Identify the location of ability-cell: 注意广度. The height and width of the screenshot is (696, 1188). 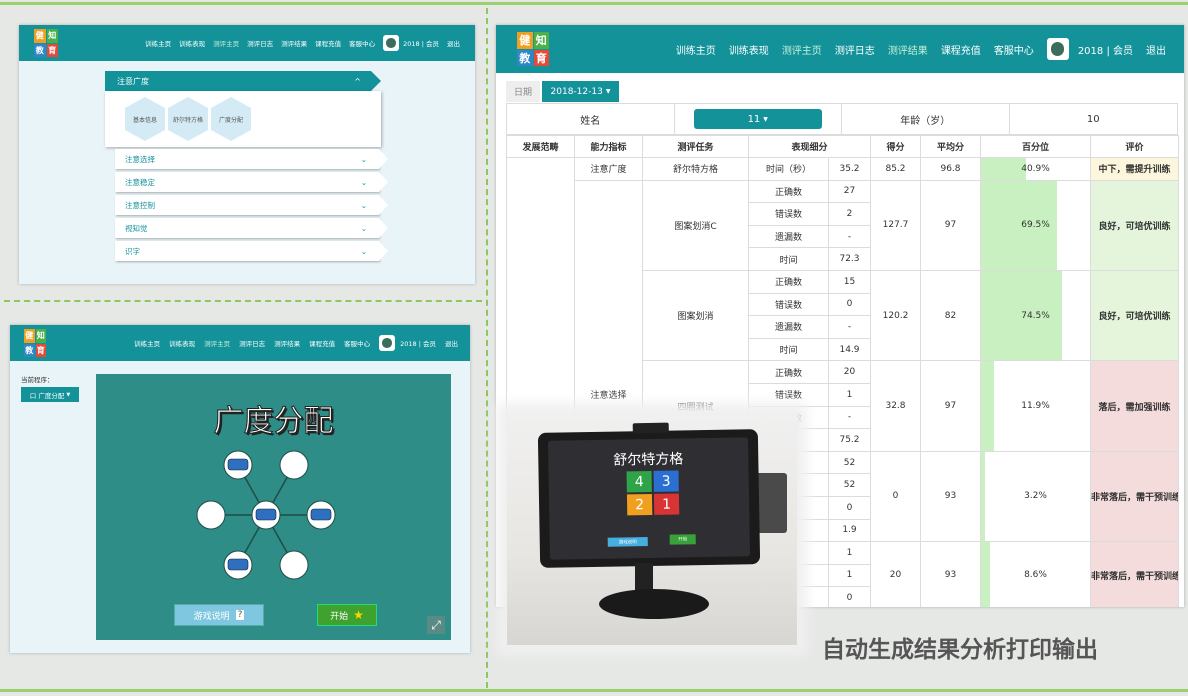
(608, 169).